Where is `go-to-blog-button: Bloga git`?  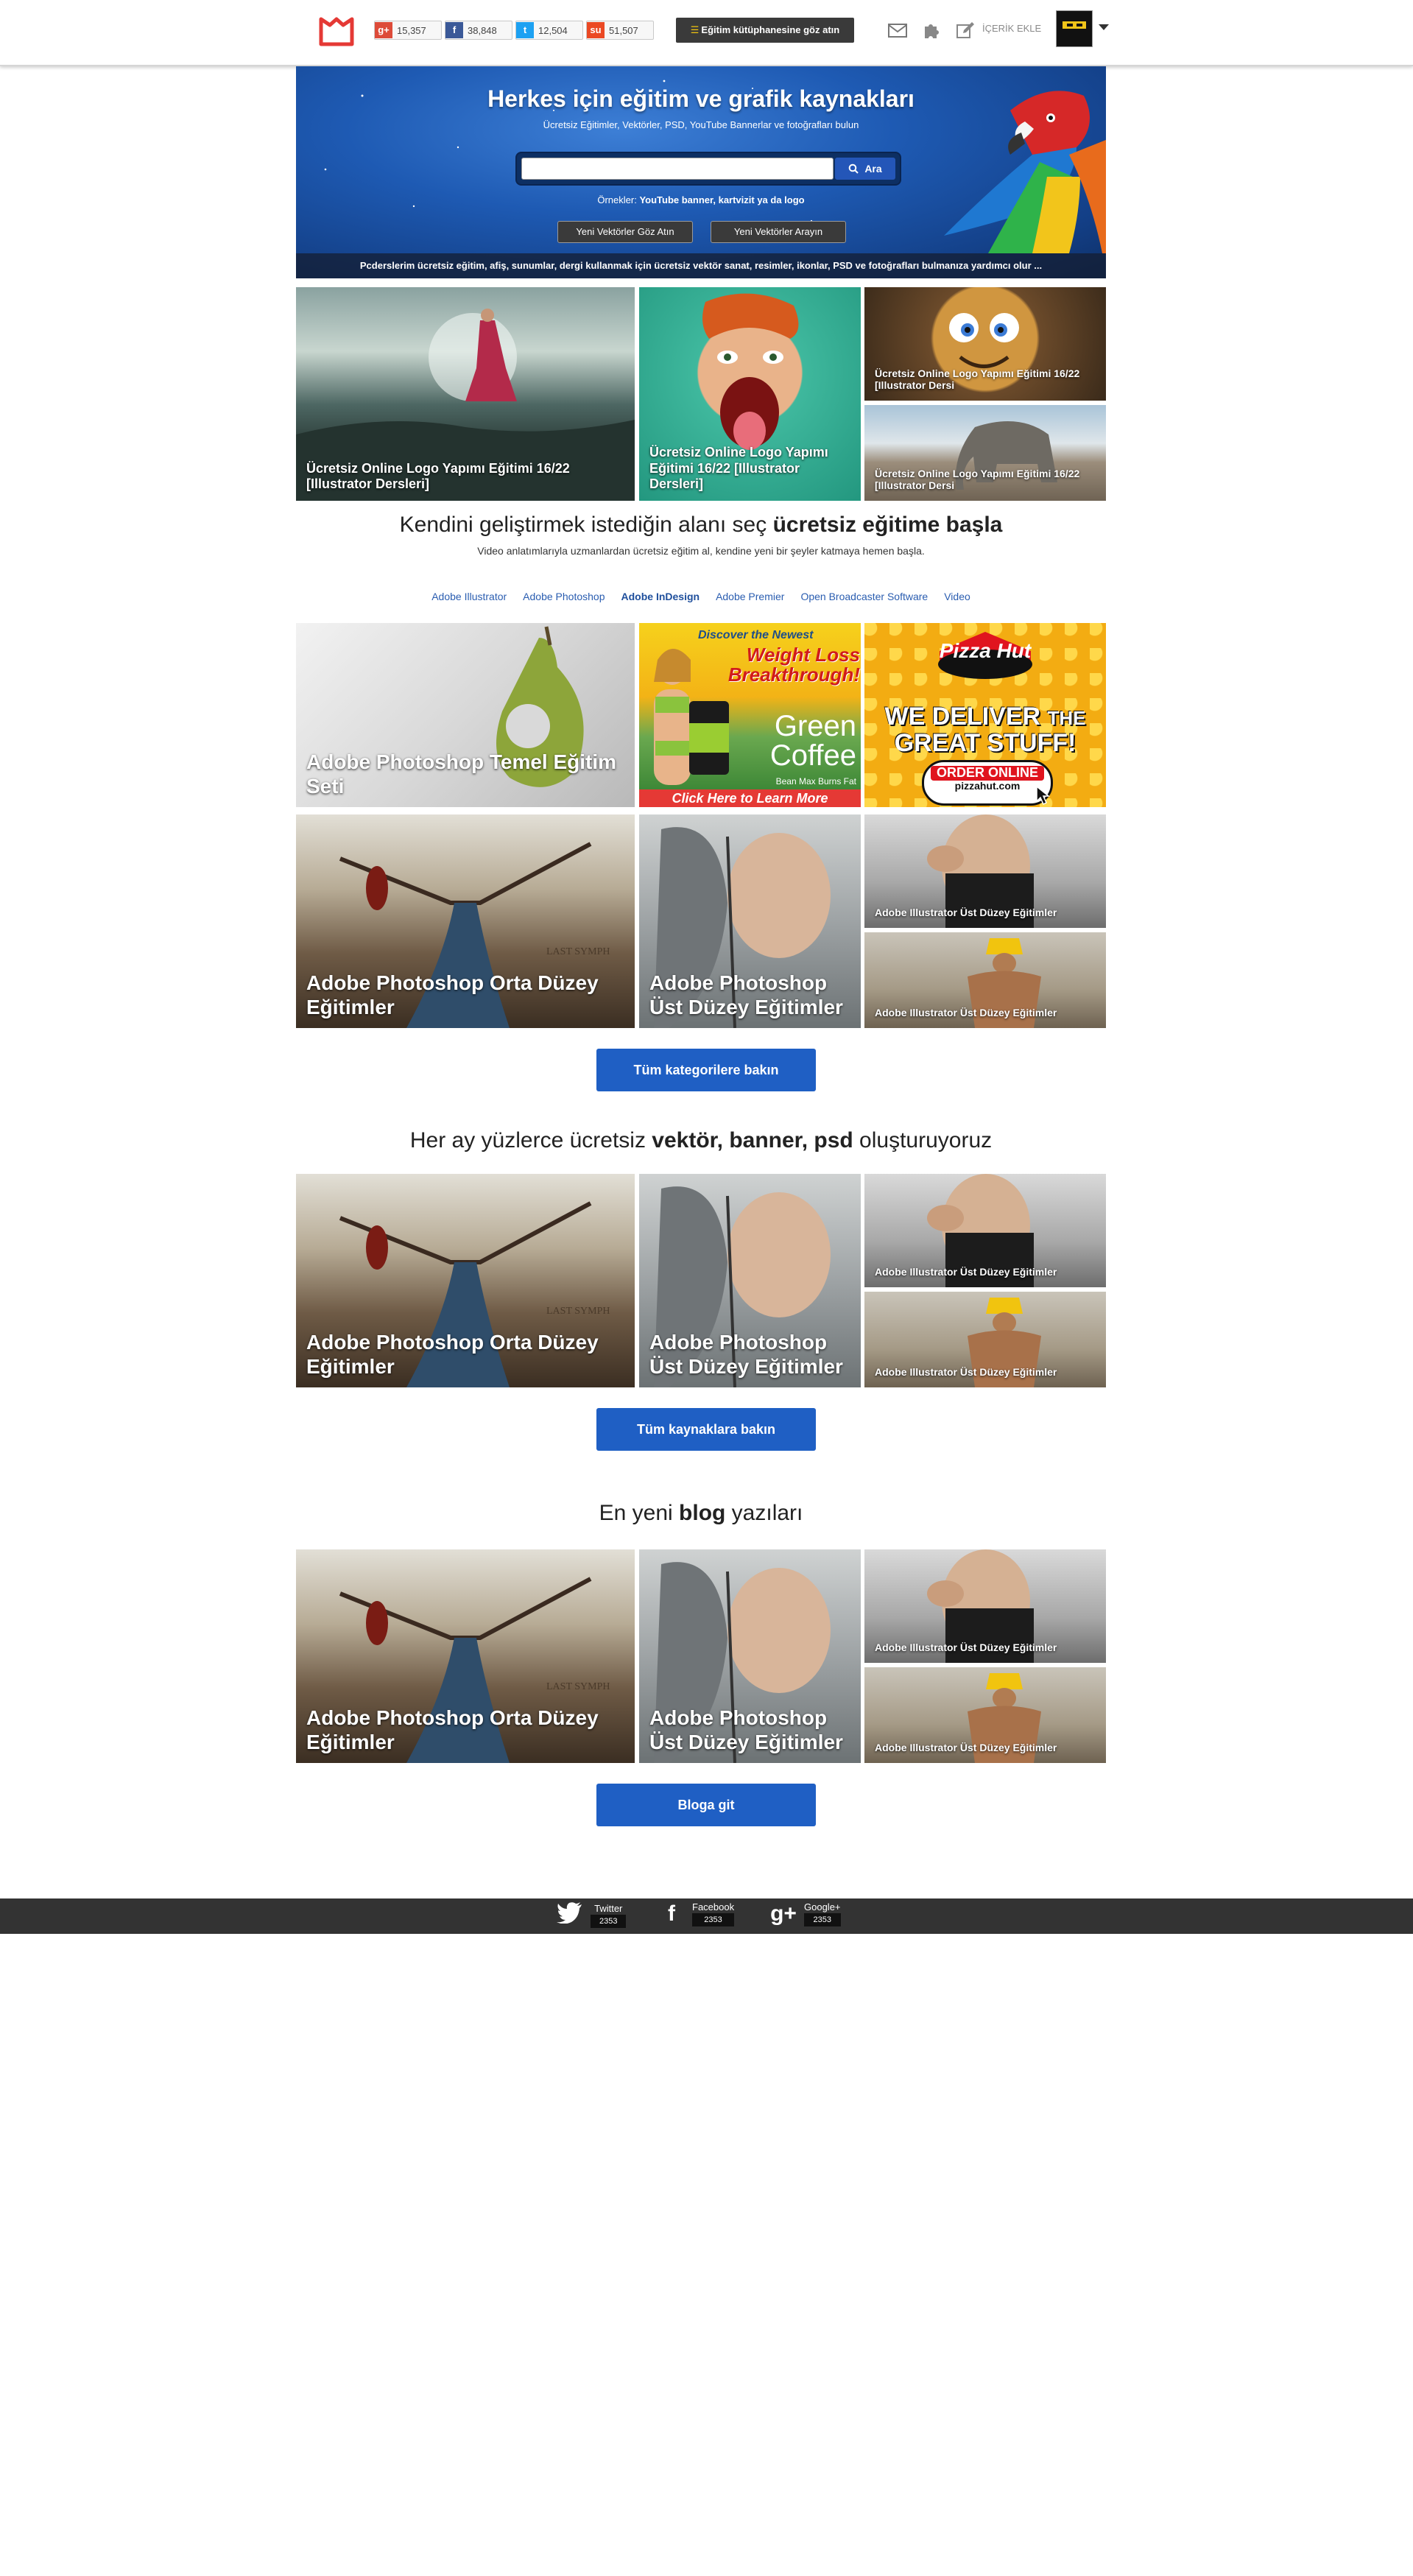 go-to-blog-button: Bloga git is located at coordinates (706, 1805).